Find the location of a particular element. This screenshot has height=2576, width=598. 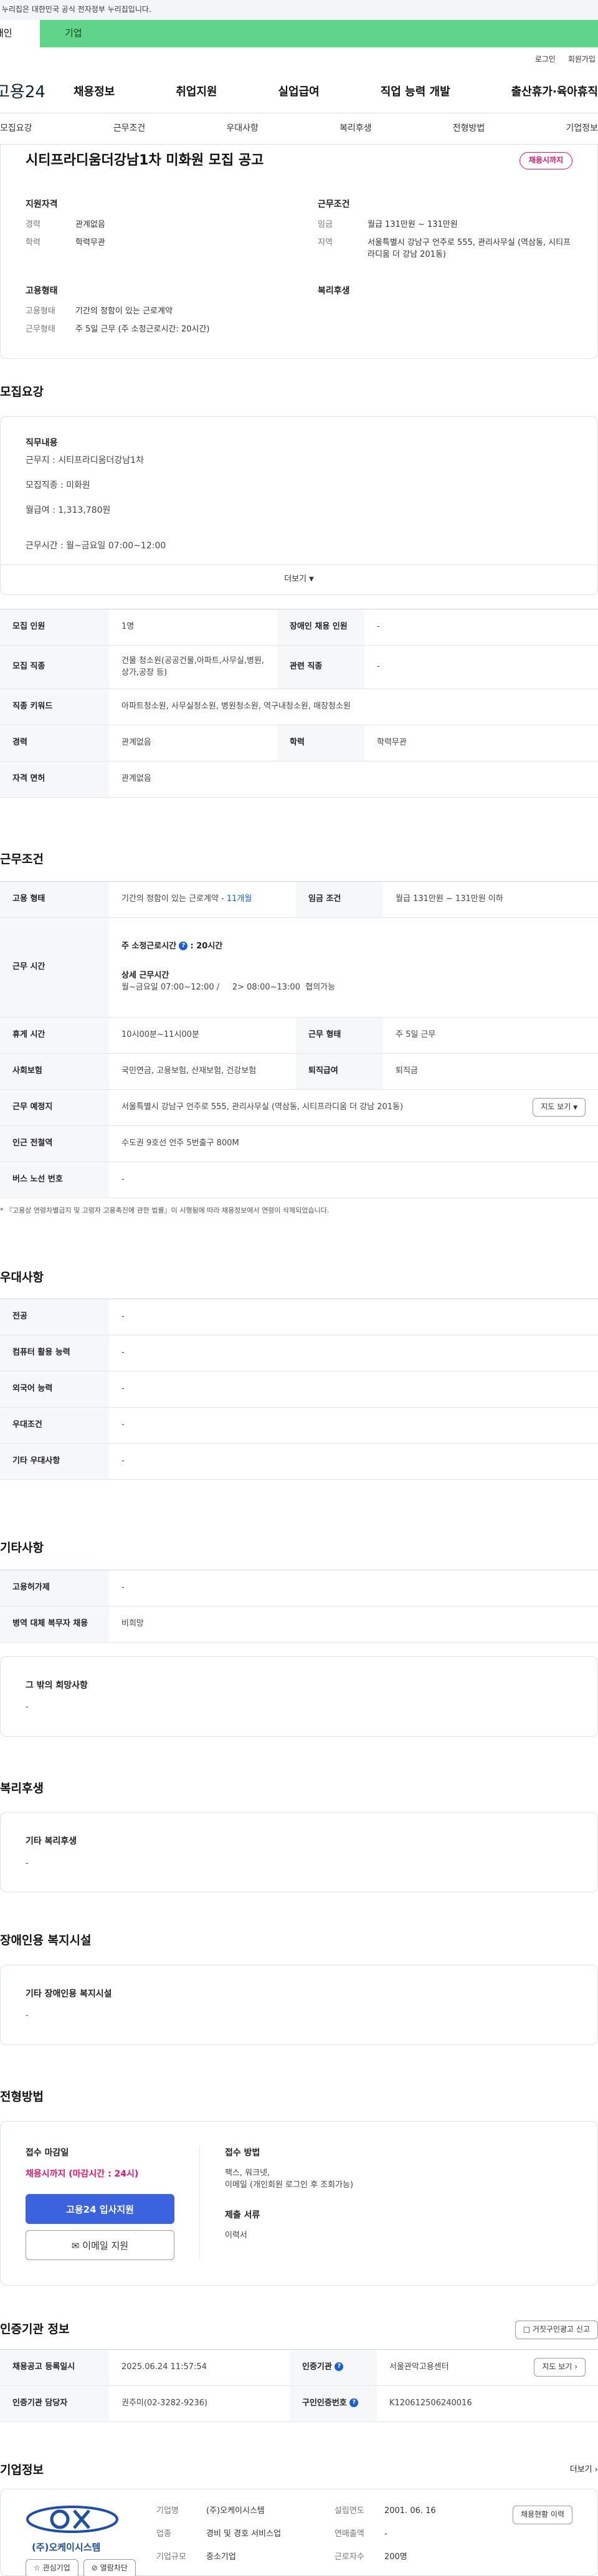

subnav-process: 전형방법 is located at coordinates (469, 128).